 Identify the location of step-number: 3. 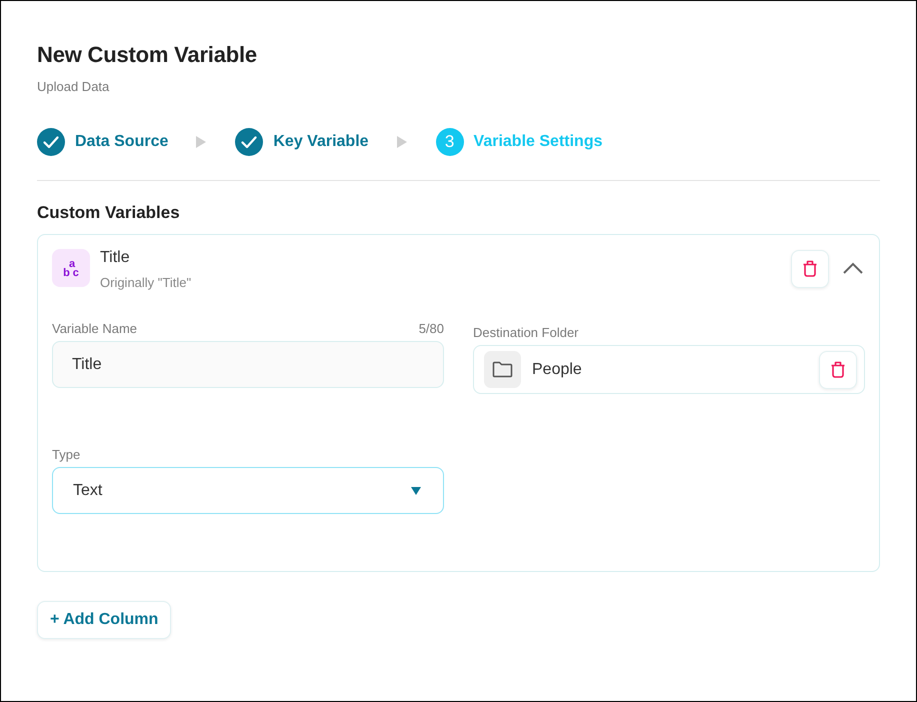
(450, 142).